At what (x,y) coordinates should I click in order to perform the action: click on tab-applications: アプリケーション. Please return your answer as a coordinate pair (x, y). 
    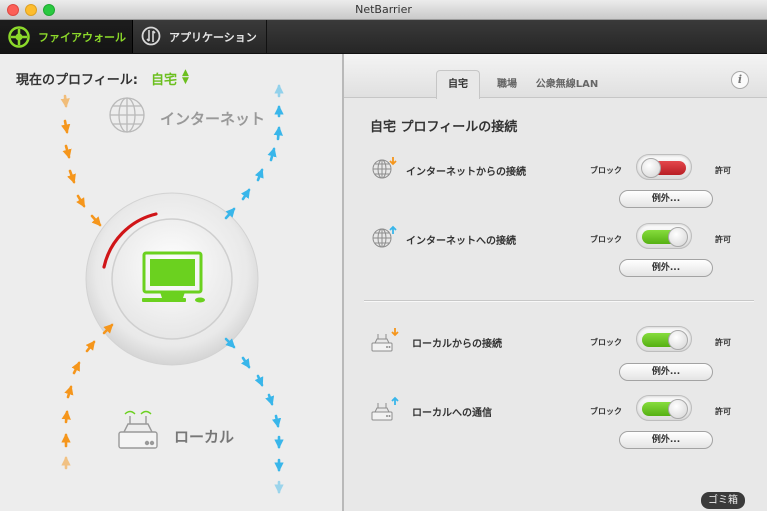
    Looking at the image, I should click on (200, 36).